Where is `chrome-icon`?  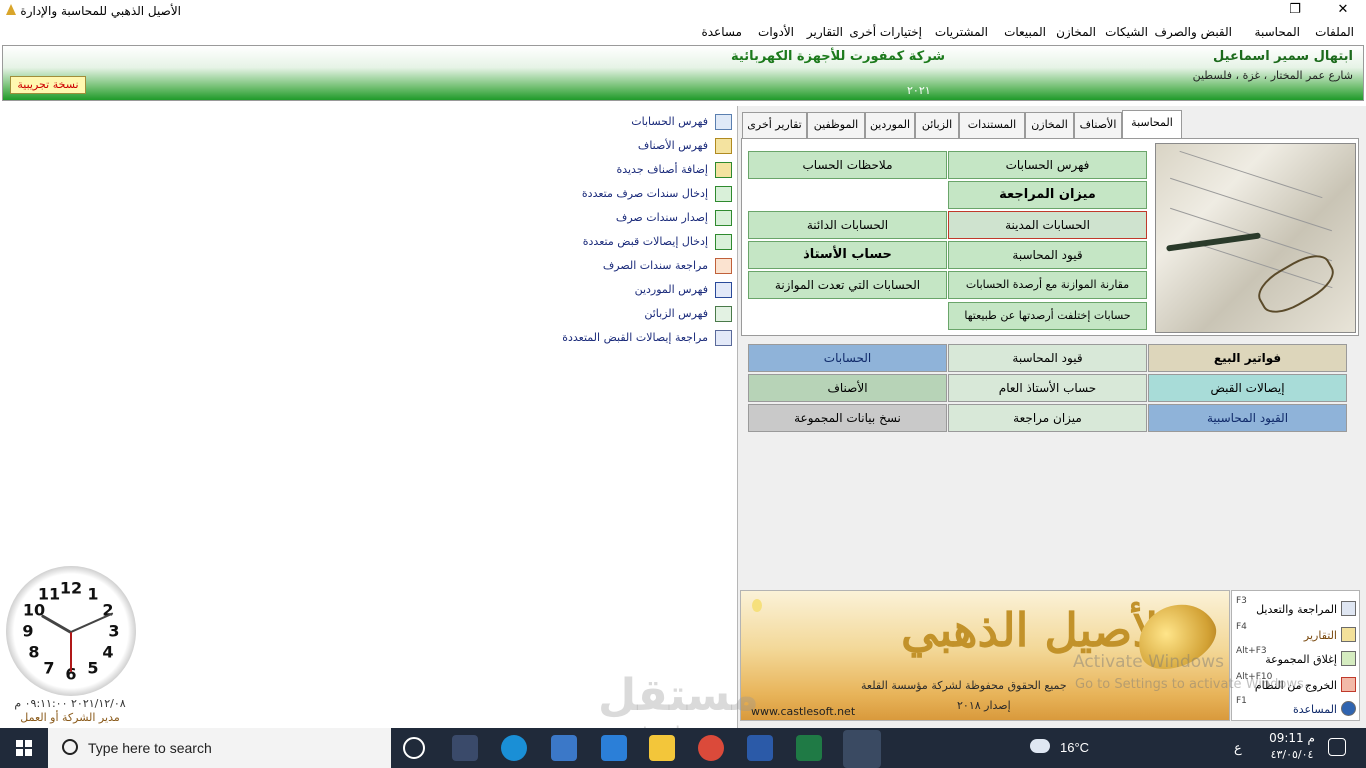
chrome-icon is located at coordinates (711, 748).